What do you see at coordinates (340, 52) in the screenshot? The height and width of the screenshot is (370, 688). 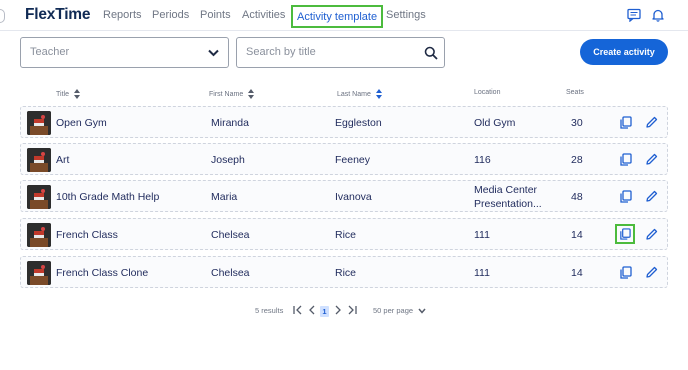 I see `search-input: Search by title` at bounding box center [340, 52].